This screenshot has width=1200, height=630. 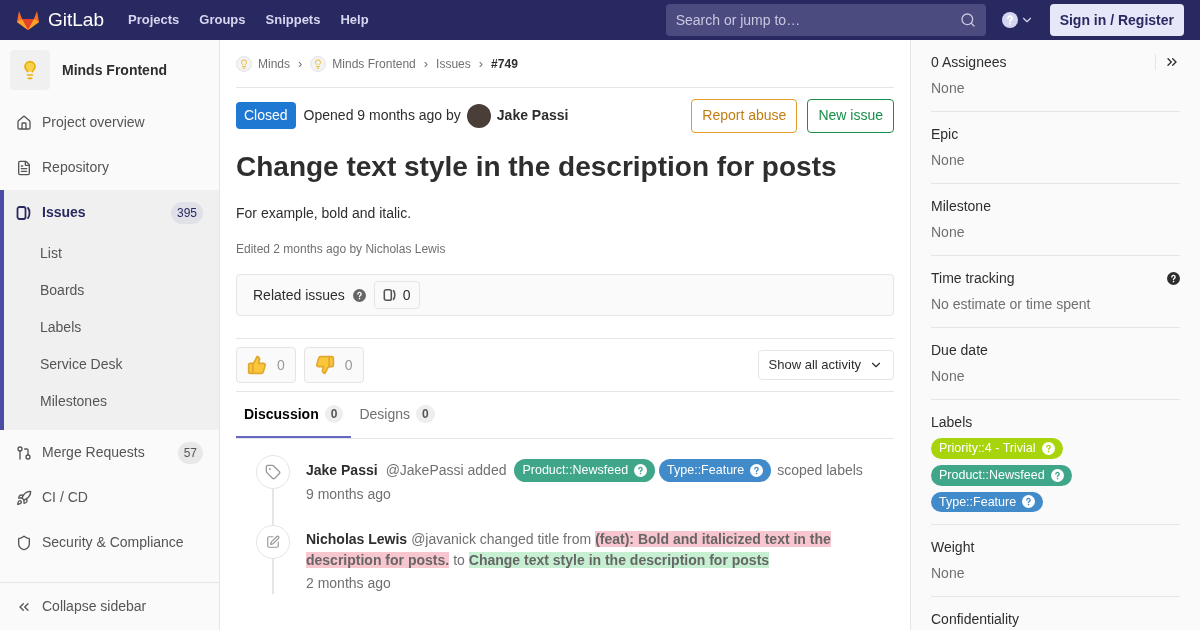 What do you see at coordinates (293, 20) in the screenshot?
I see `nav-link: Snippets` at bounding box center [293, 20].